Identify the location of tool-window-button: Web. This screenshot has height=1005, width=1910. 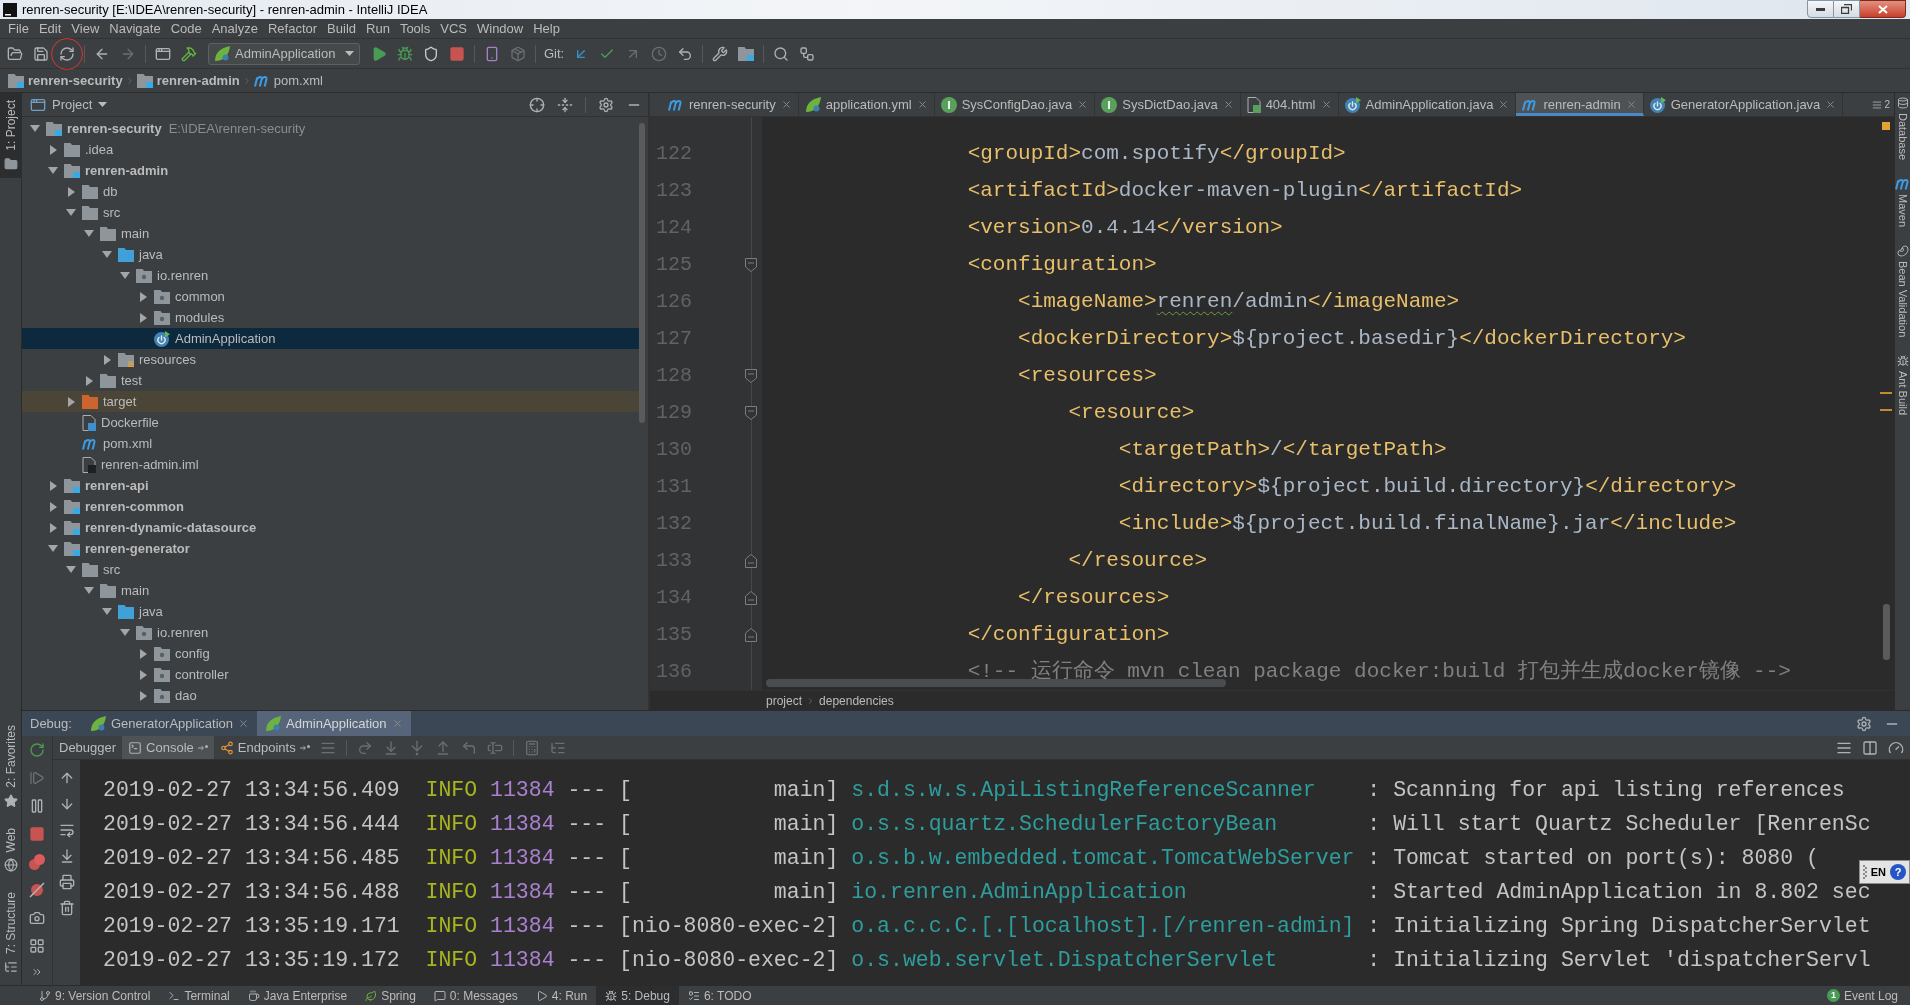
(11, 849).